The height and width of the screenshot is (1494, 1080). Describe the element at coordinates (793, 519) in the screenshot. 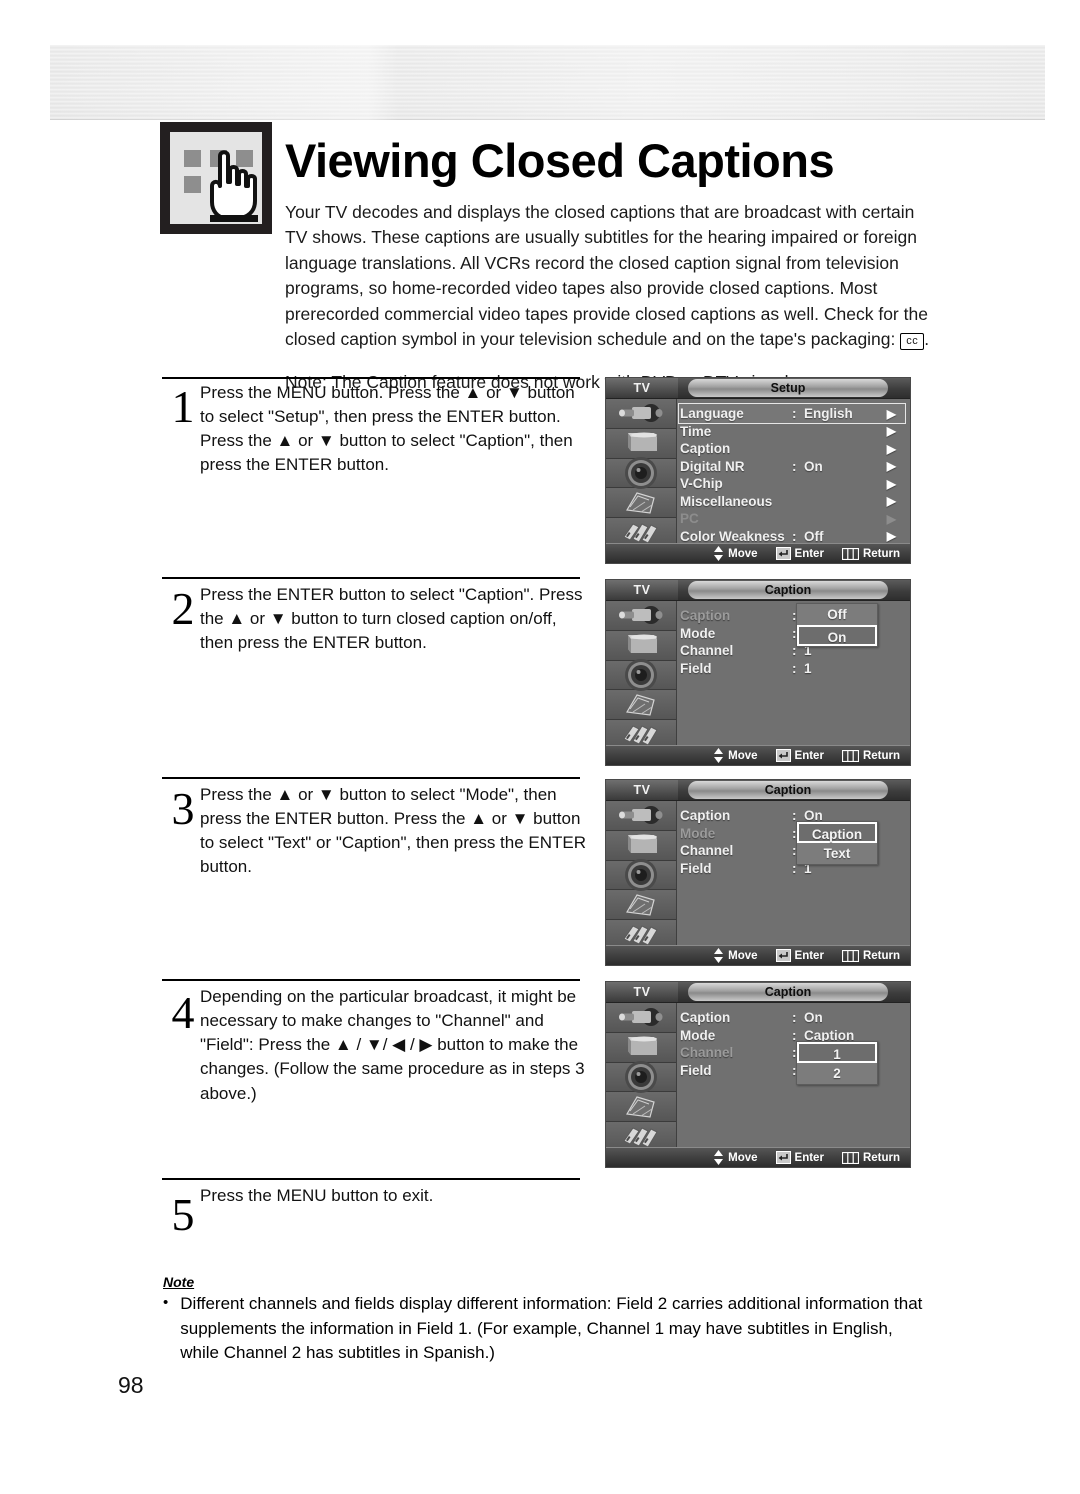

I see `osd-menu-item: PC ▶` at that location.